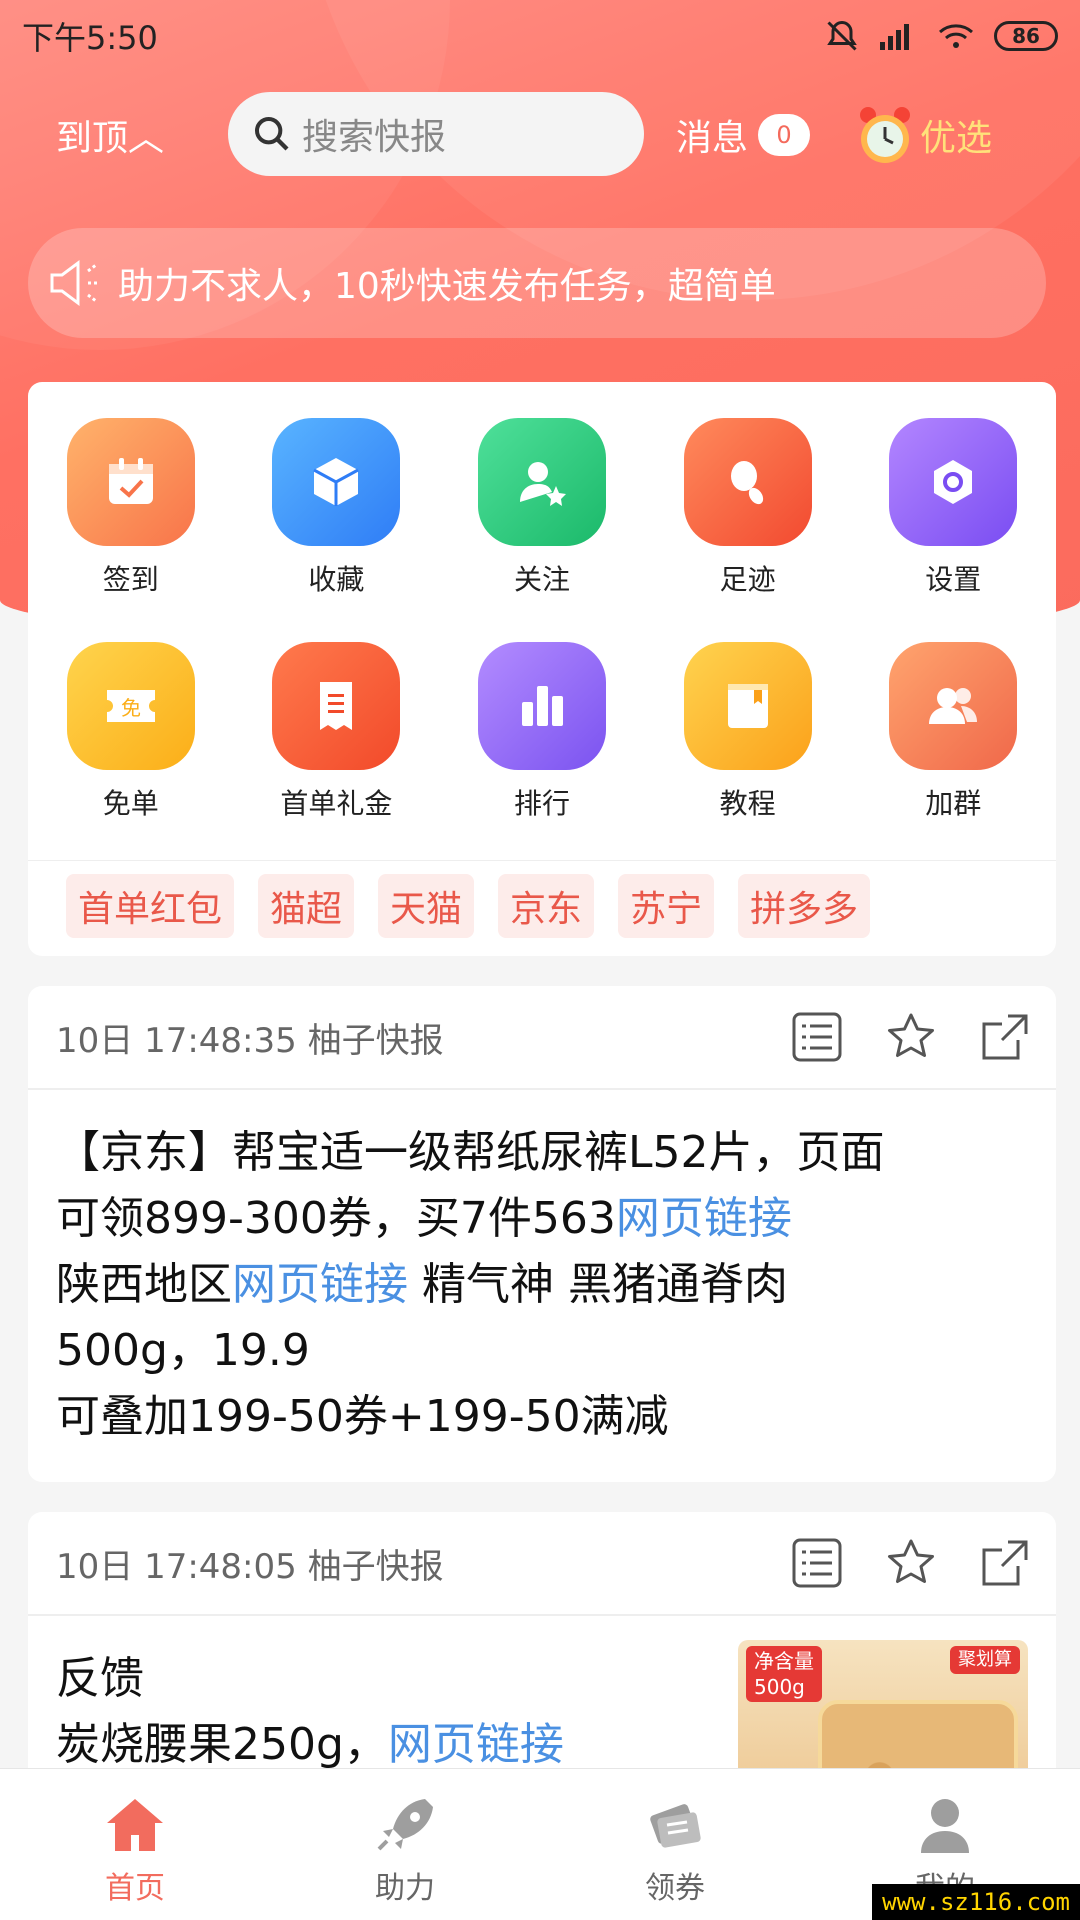 The image size is (1080, 1920). I want to click on calendar-check-icon, so click(130, 482).